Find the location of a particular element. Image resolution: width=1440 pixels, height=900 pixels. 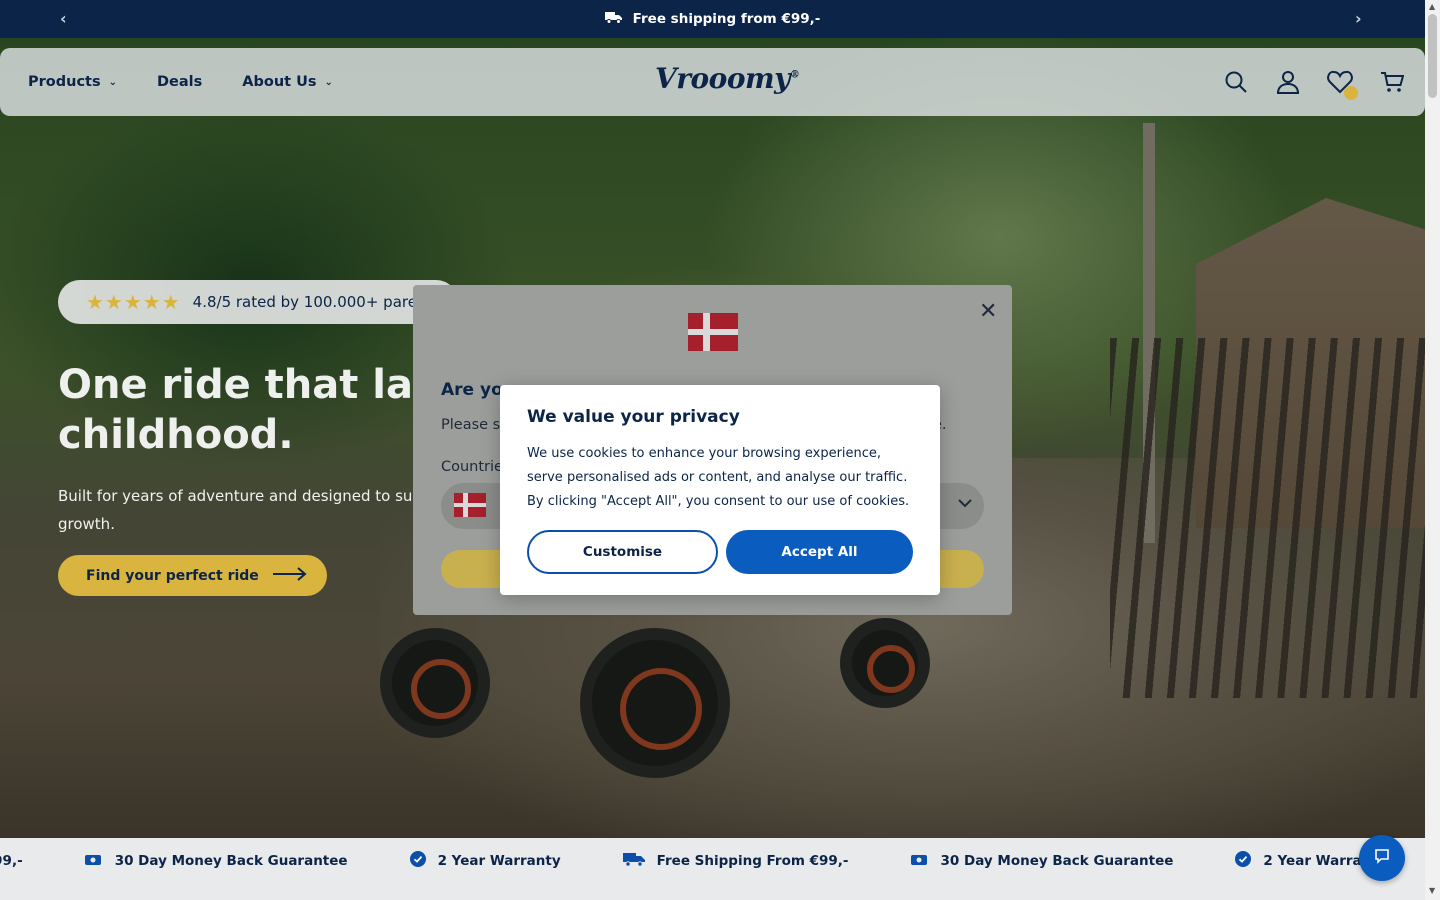

cookie-title: We value your privacy is located at coordinates (633, 417).